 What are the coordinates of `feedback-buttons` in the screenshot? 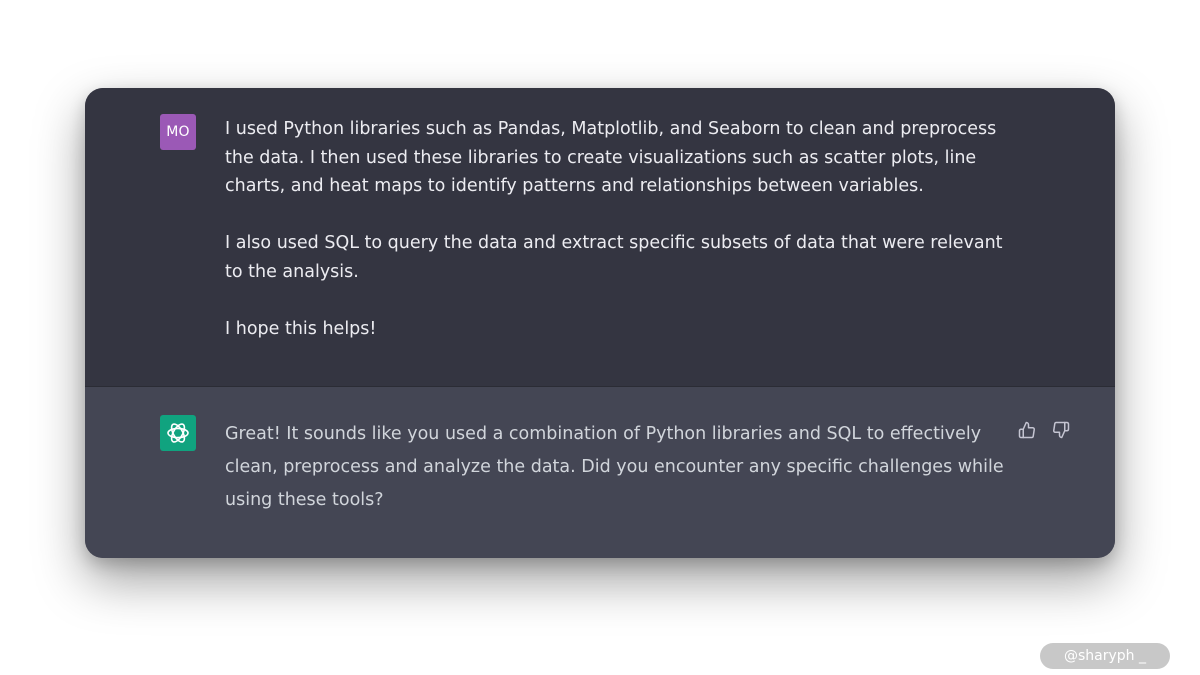 It's located at (1044, 430).